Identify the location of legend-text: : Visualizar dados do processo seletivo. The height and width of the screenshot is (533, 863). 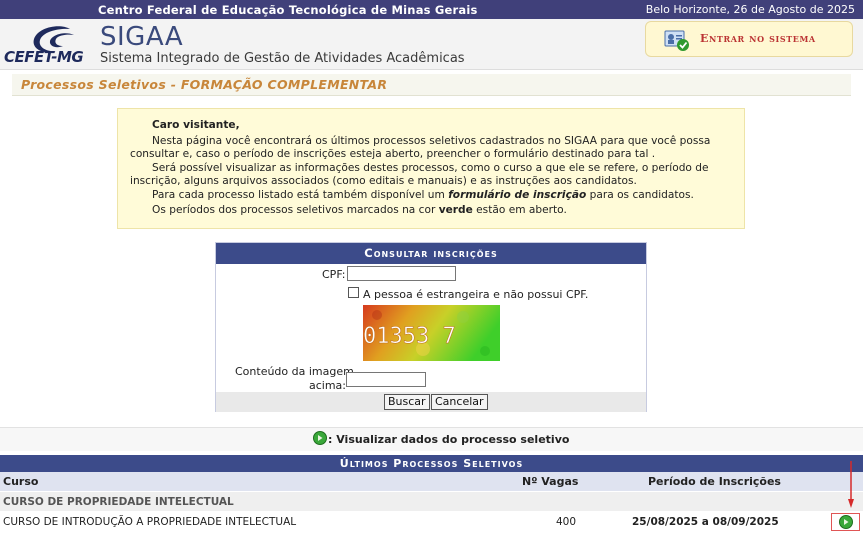
(449, 439).